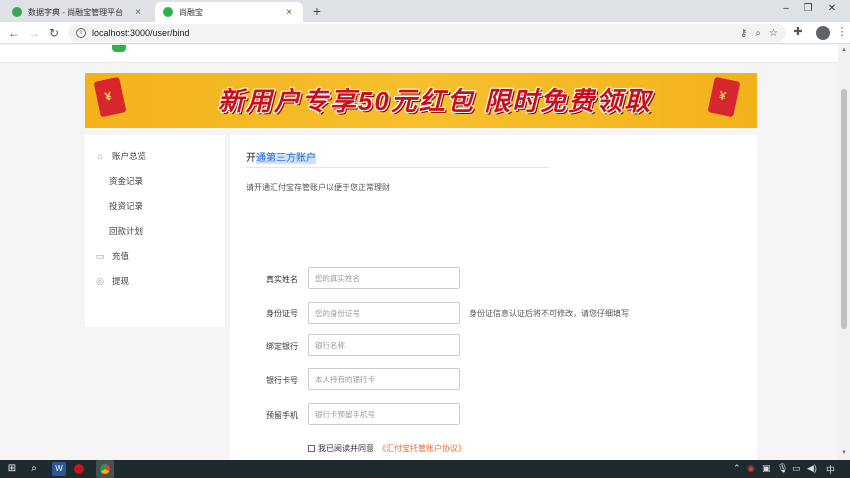 This screenshot has width=850, height=478. What do you see at coordinates (384, 379) in the screenshot?
I see `bank-card-input` at bounding box center [384, 379].